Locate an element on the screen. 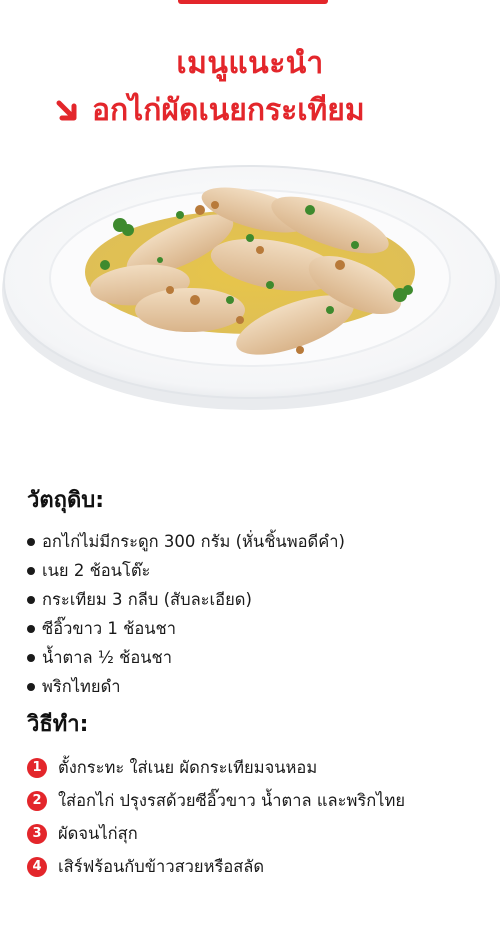  step-text: เสิร์ฟร้อนกับข้าวสวยหรือสลัด is located at coordinates (161, 866).